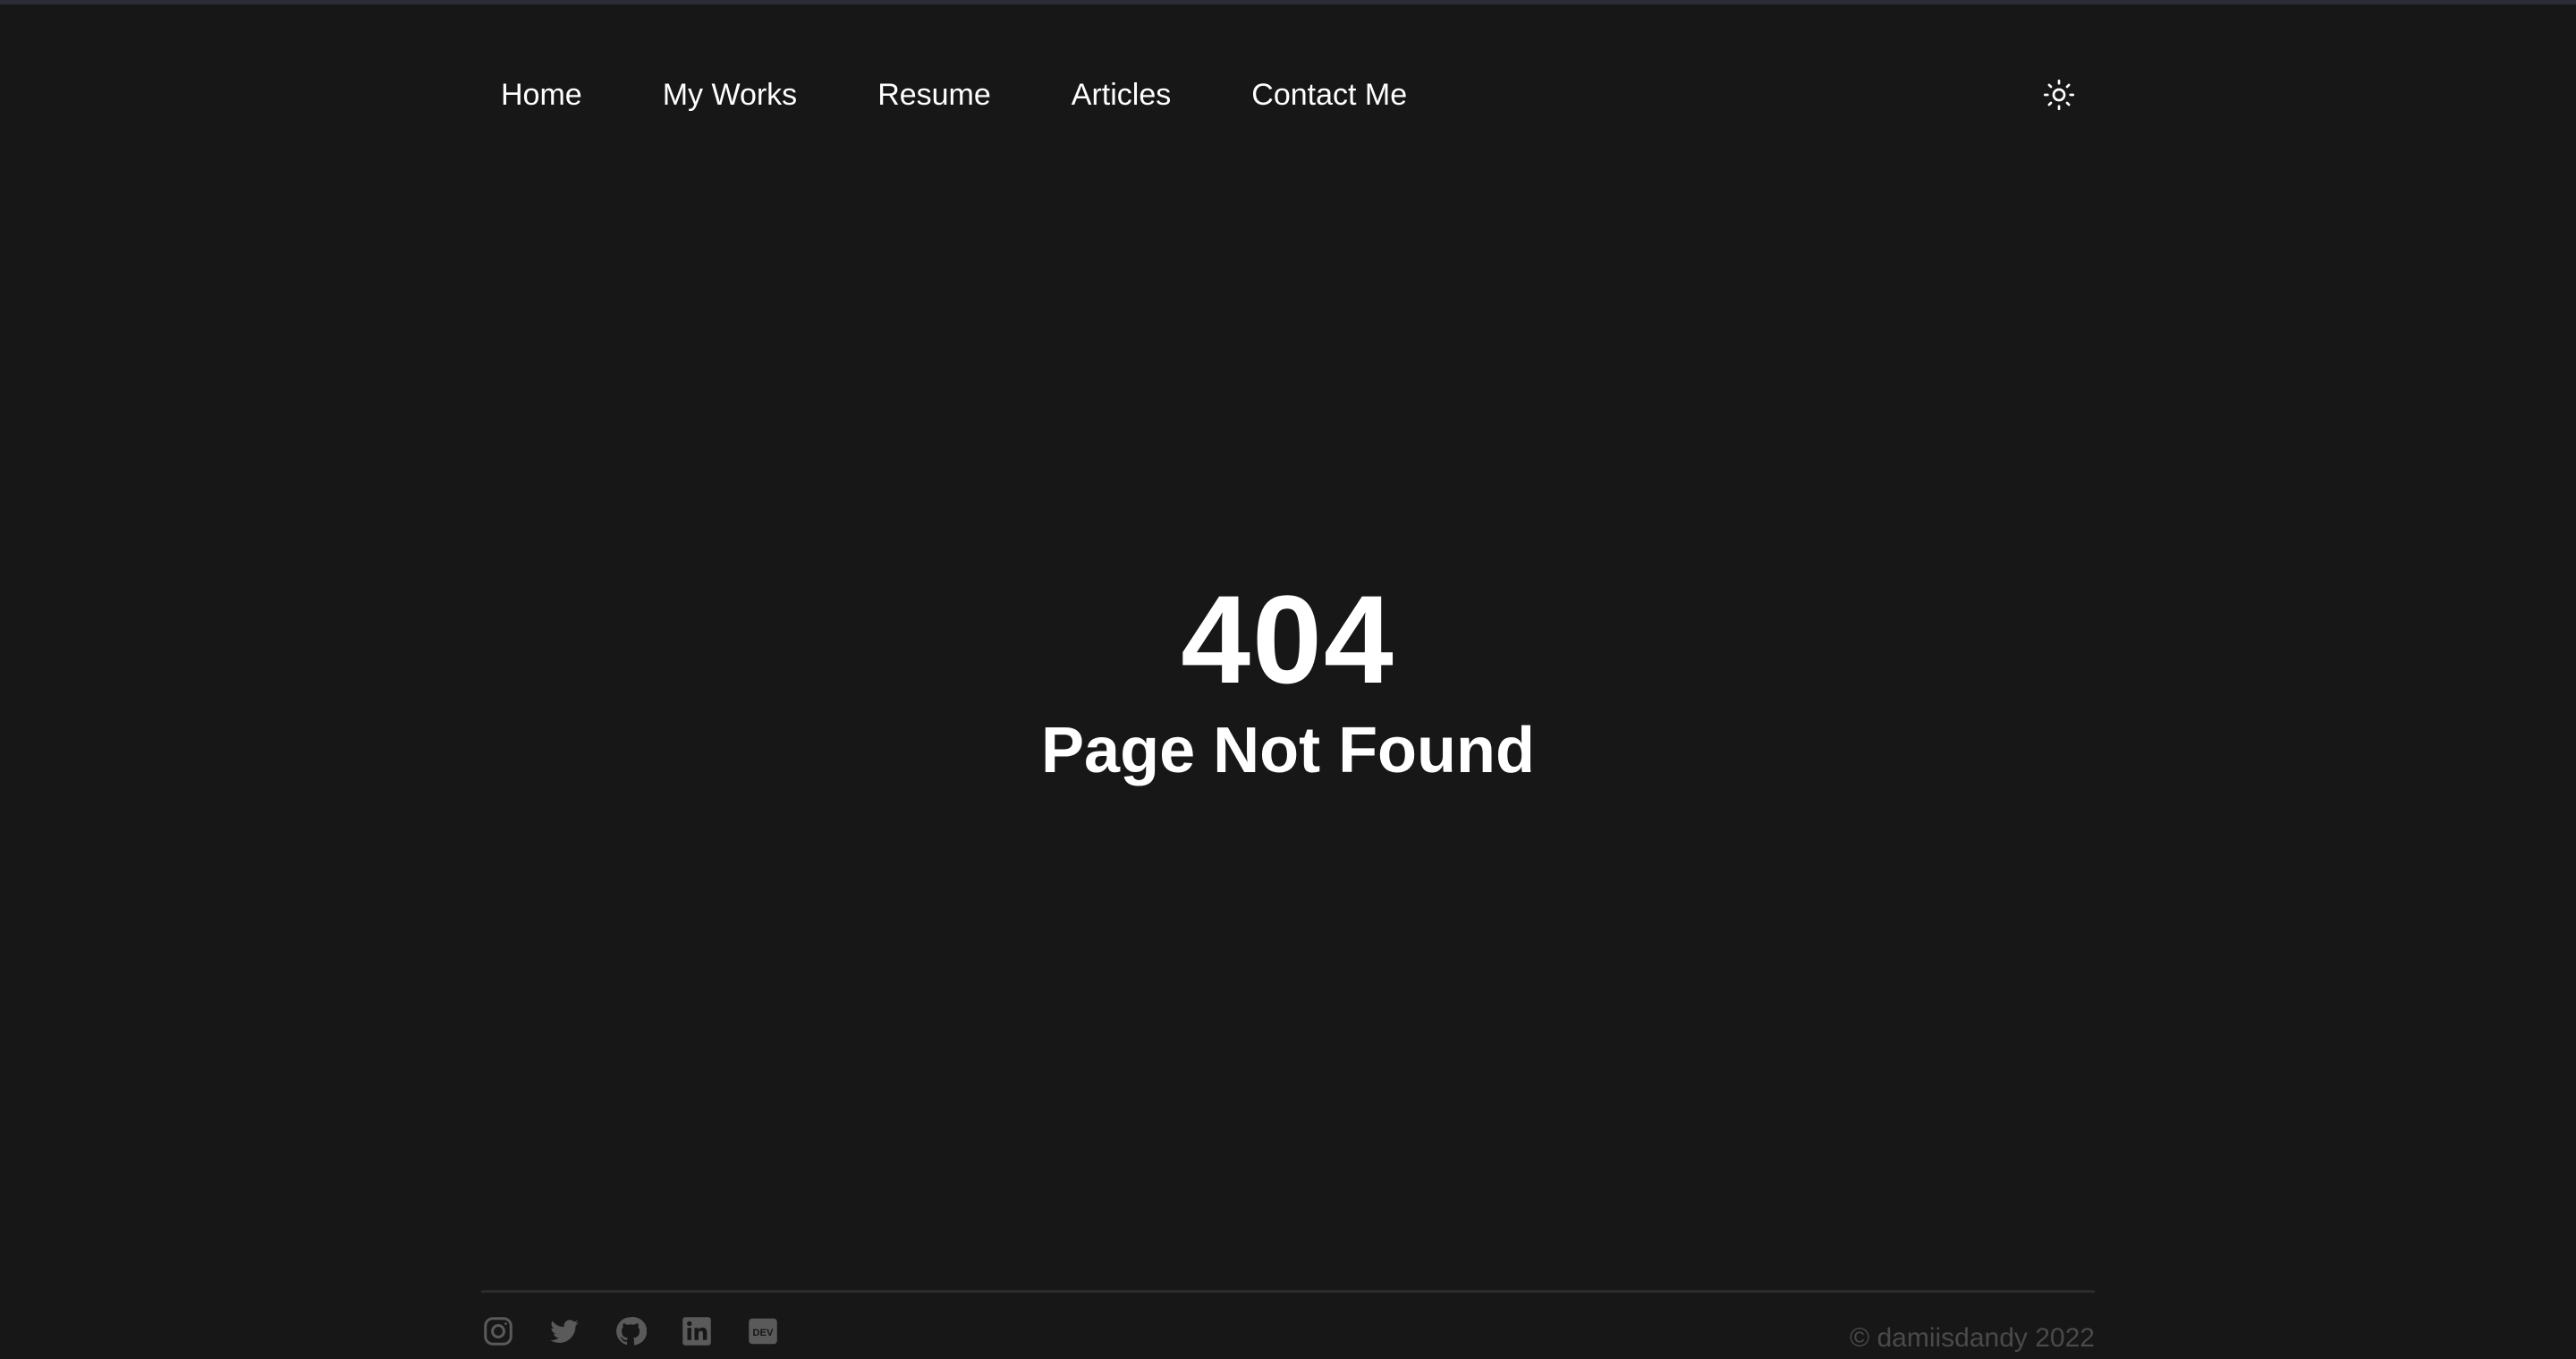 Image resolution: width=2576 pixels, height=1359 pixels. Describe the element at coordinates (994, 96) in the screenshot. I see `nav-links: Home My Works Resume Articles Contact Me` at that location.